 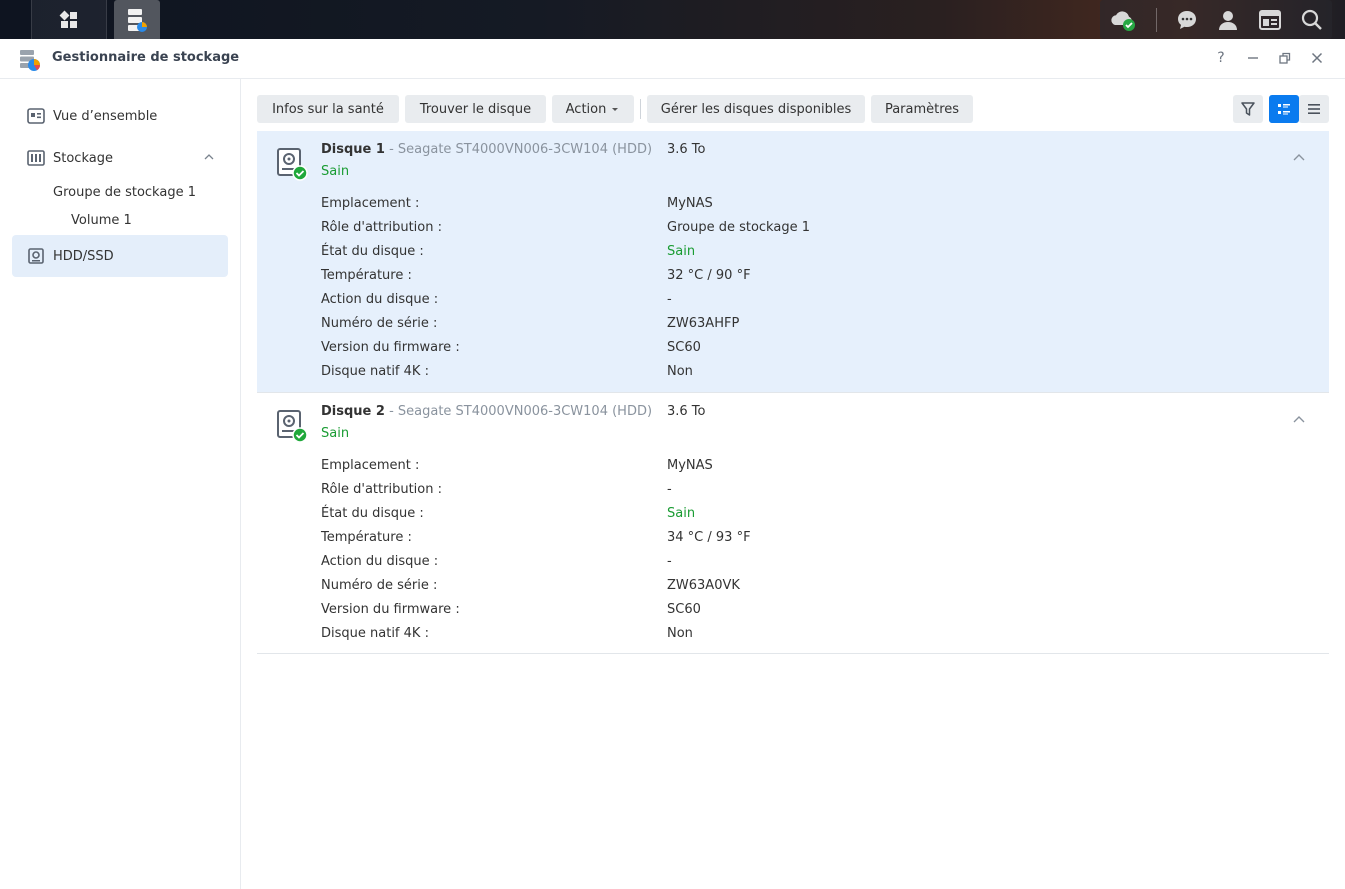 I want to click on cloud-sync-icon, so click(x=1123, y=20).